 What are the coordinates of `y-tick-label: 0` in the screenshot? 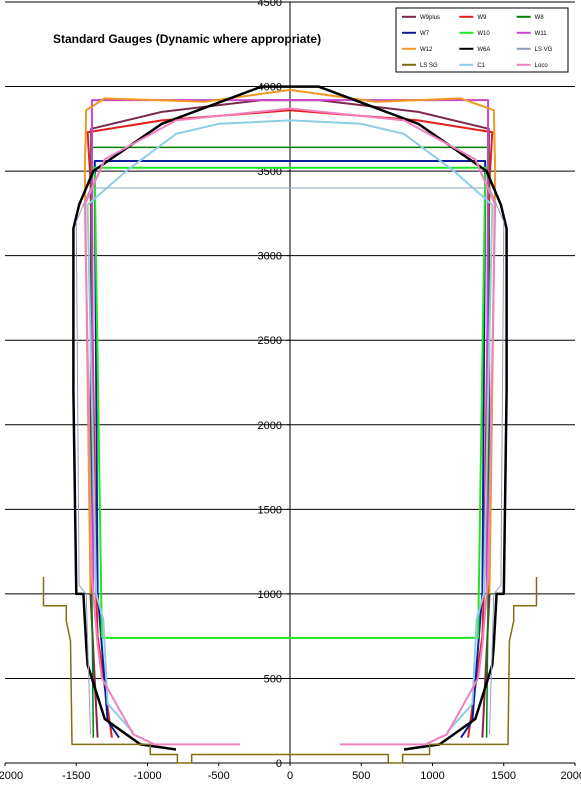 It's located at (279, 764).